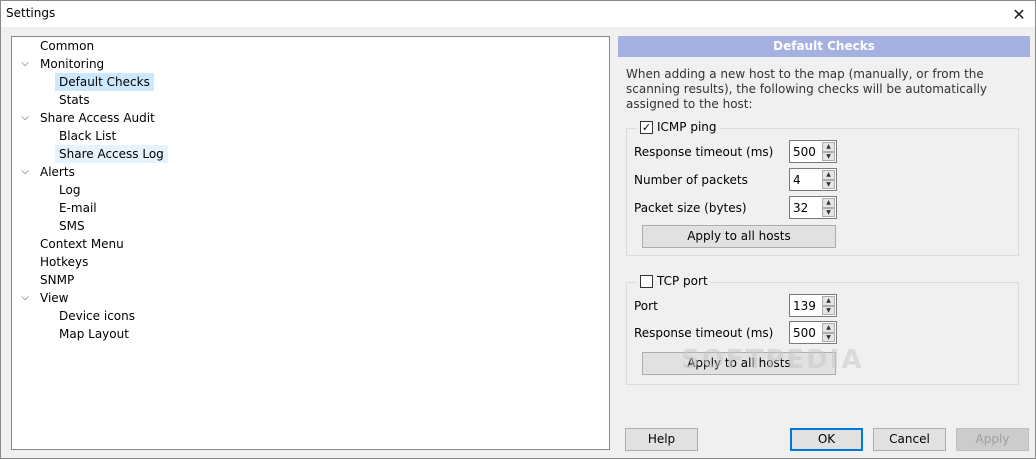 This screenshot has width=1036, height=459. What do you see at coordinates (739, 363) in the screenshot?
I see `tcp-apply-to-all-hosts-button: Apply to all hosts` at bounding box center [739, 363].